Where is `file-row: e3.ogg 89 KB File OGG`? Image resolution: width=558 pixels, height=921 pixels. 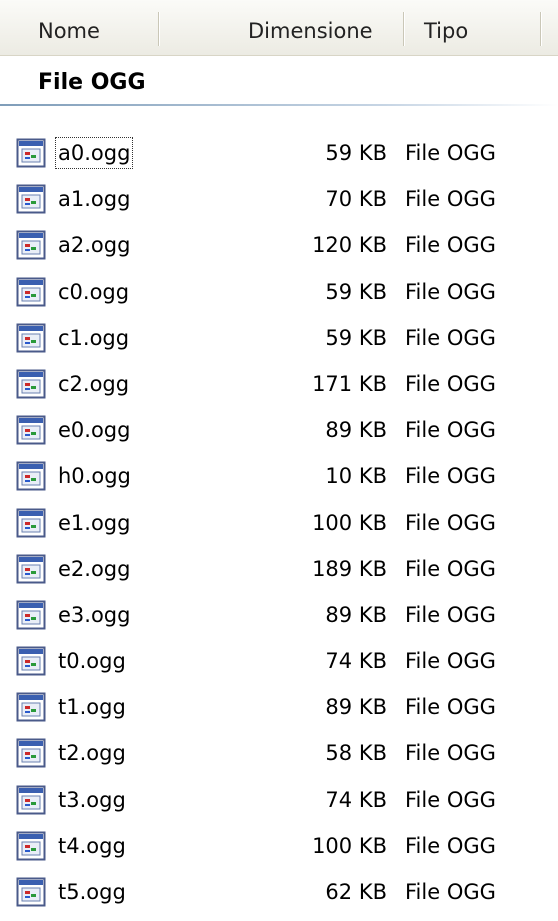
file-row: e3.ogg 89 KB File OGG is located at coordinates (279, 621).